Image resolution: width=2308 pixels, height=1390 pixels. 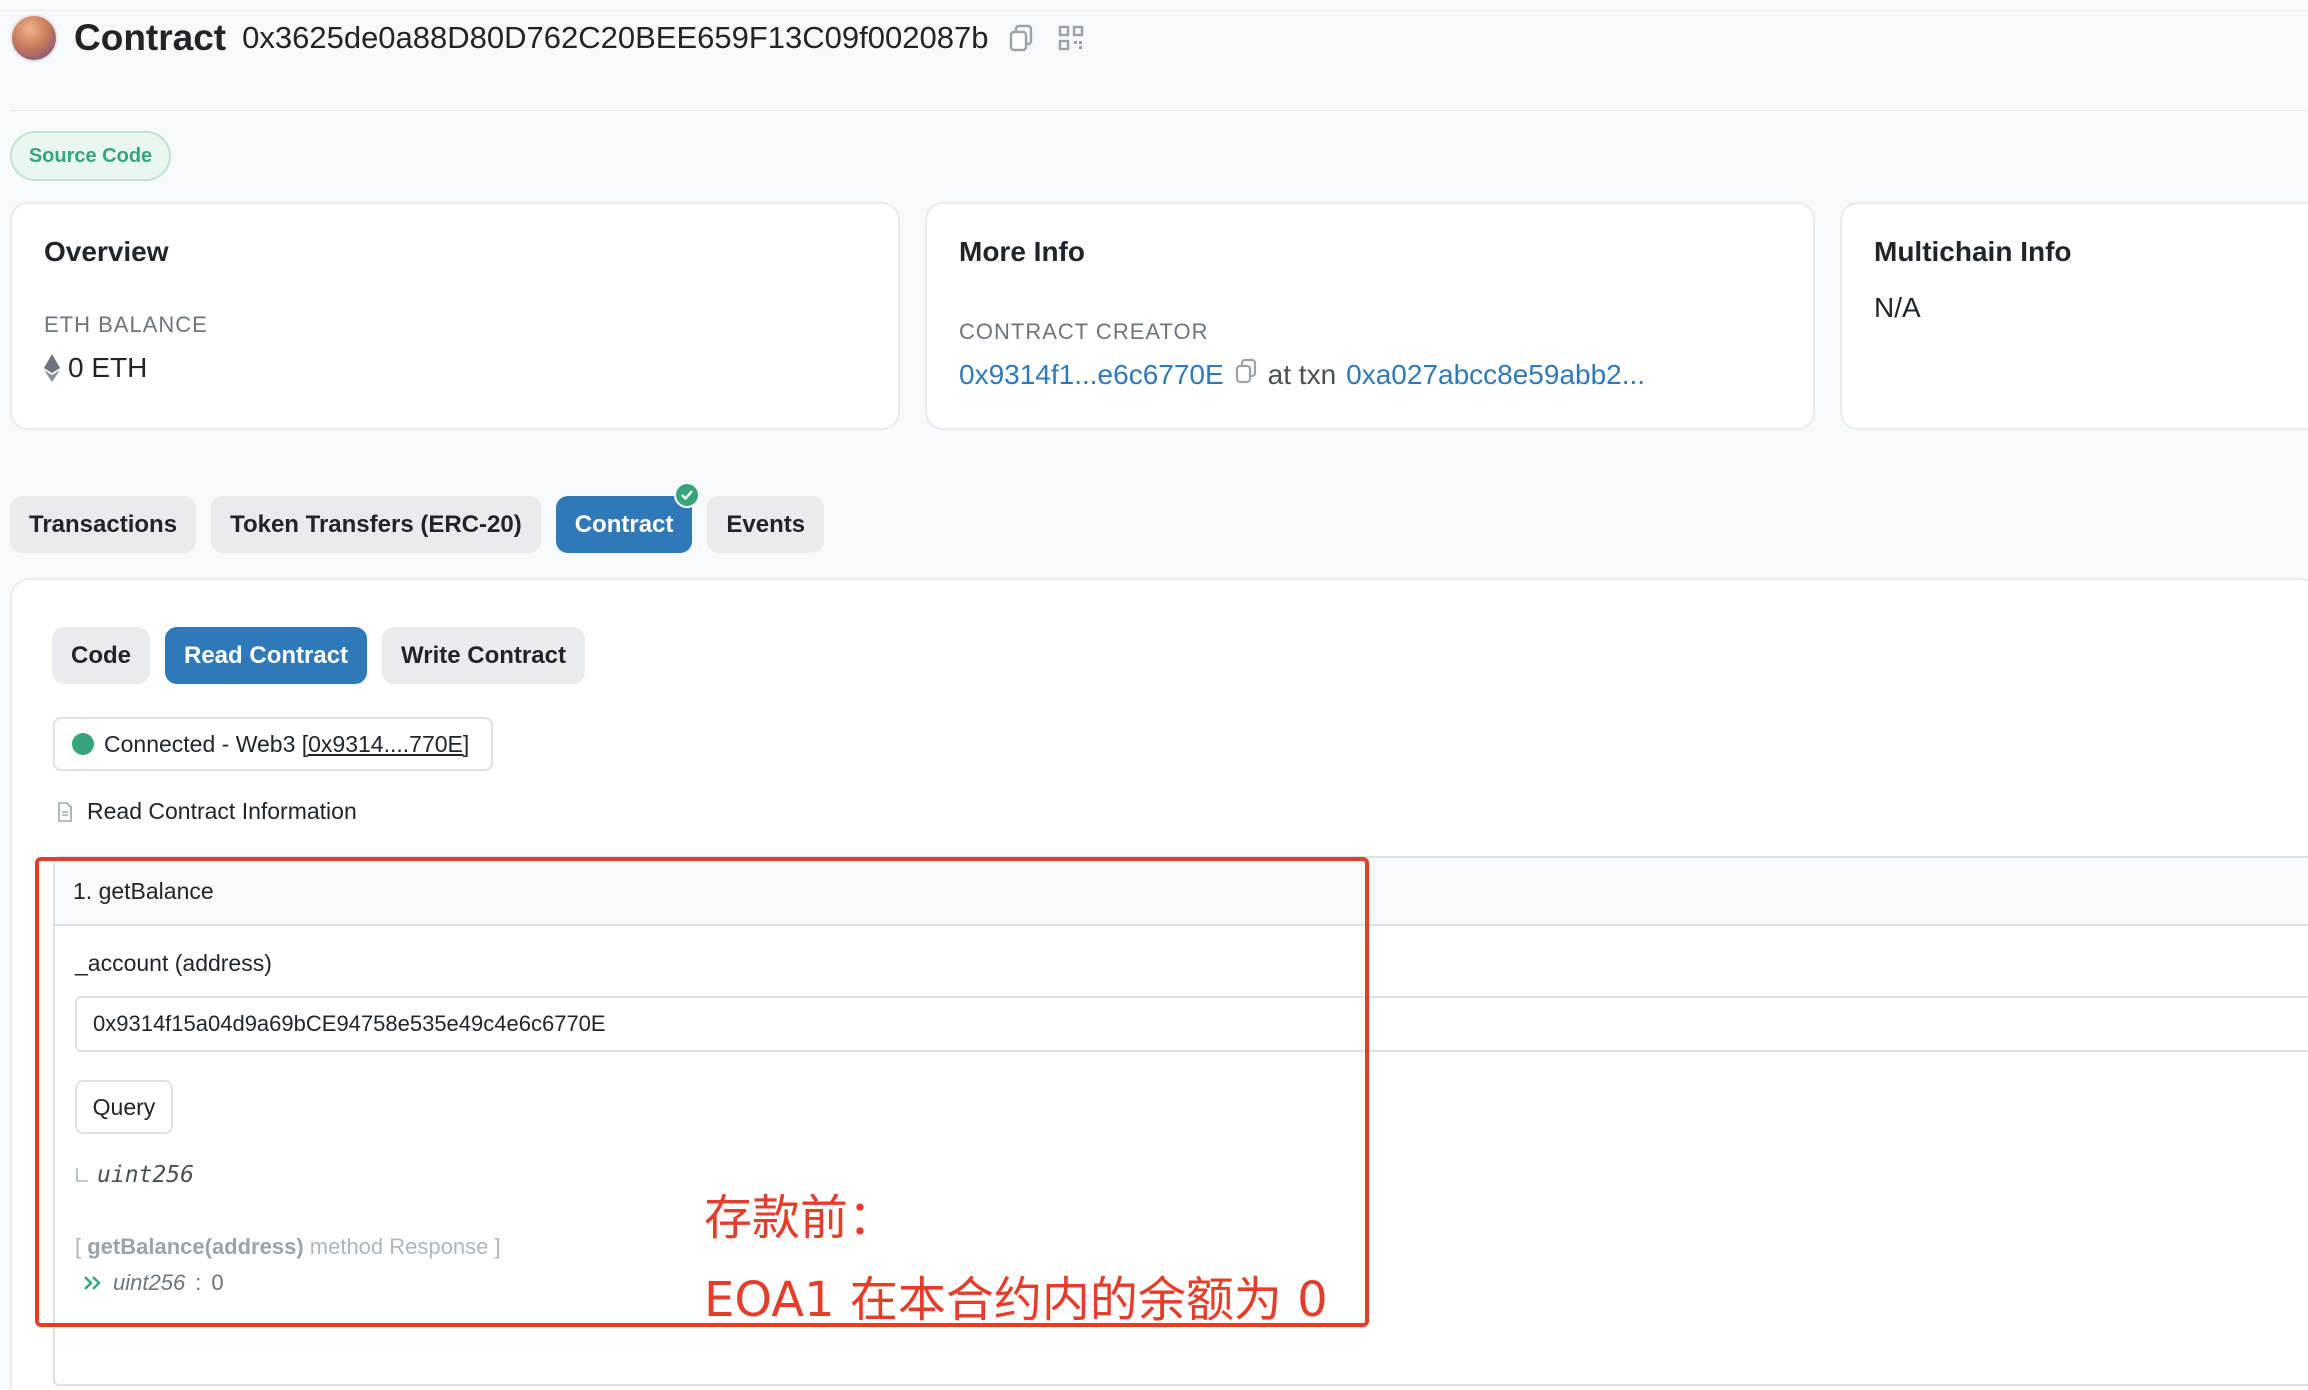 I want to click on tab-transactions: Transactions, so click(x=103, y=524).